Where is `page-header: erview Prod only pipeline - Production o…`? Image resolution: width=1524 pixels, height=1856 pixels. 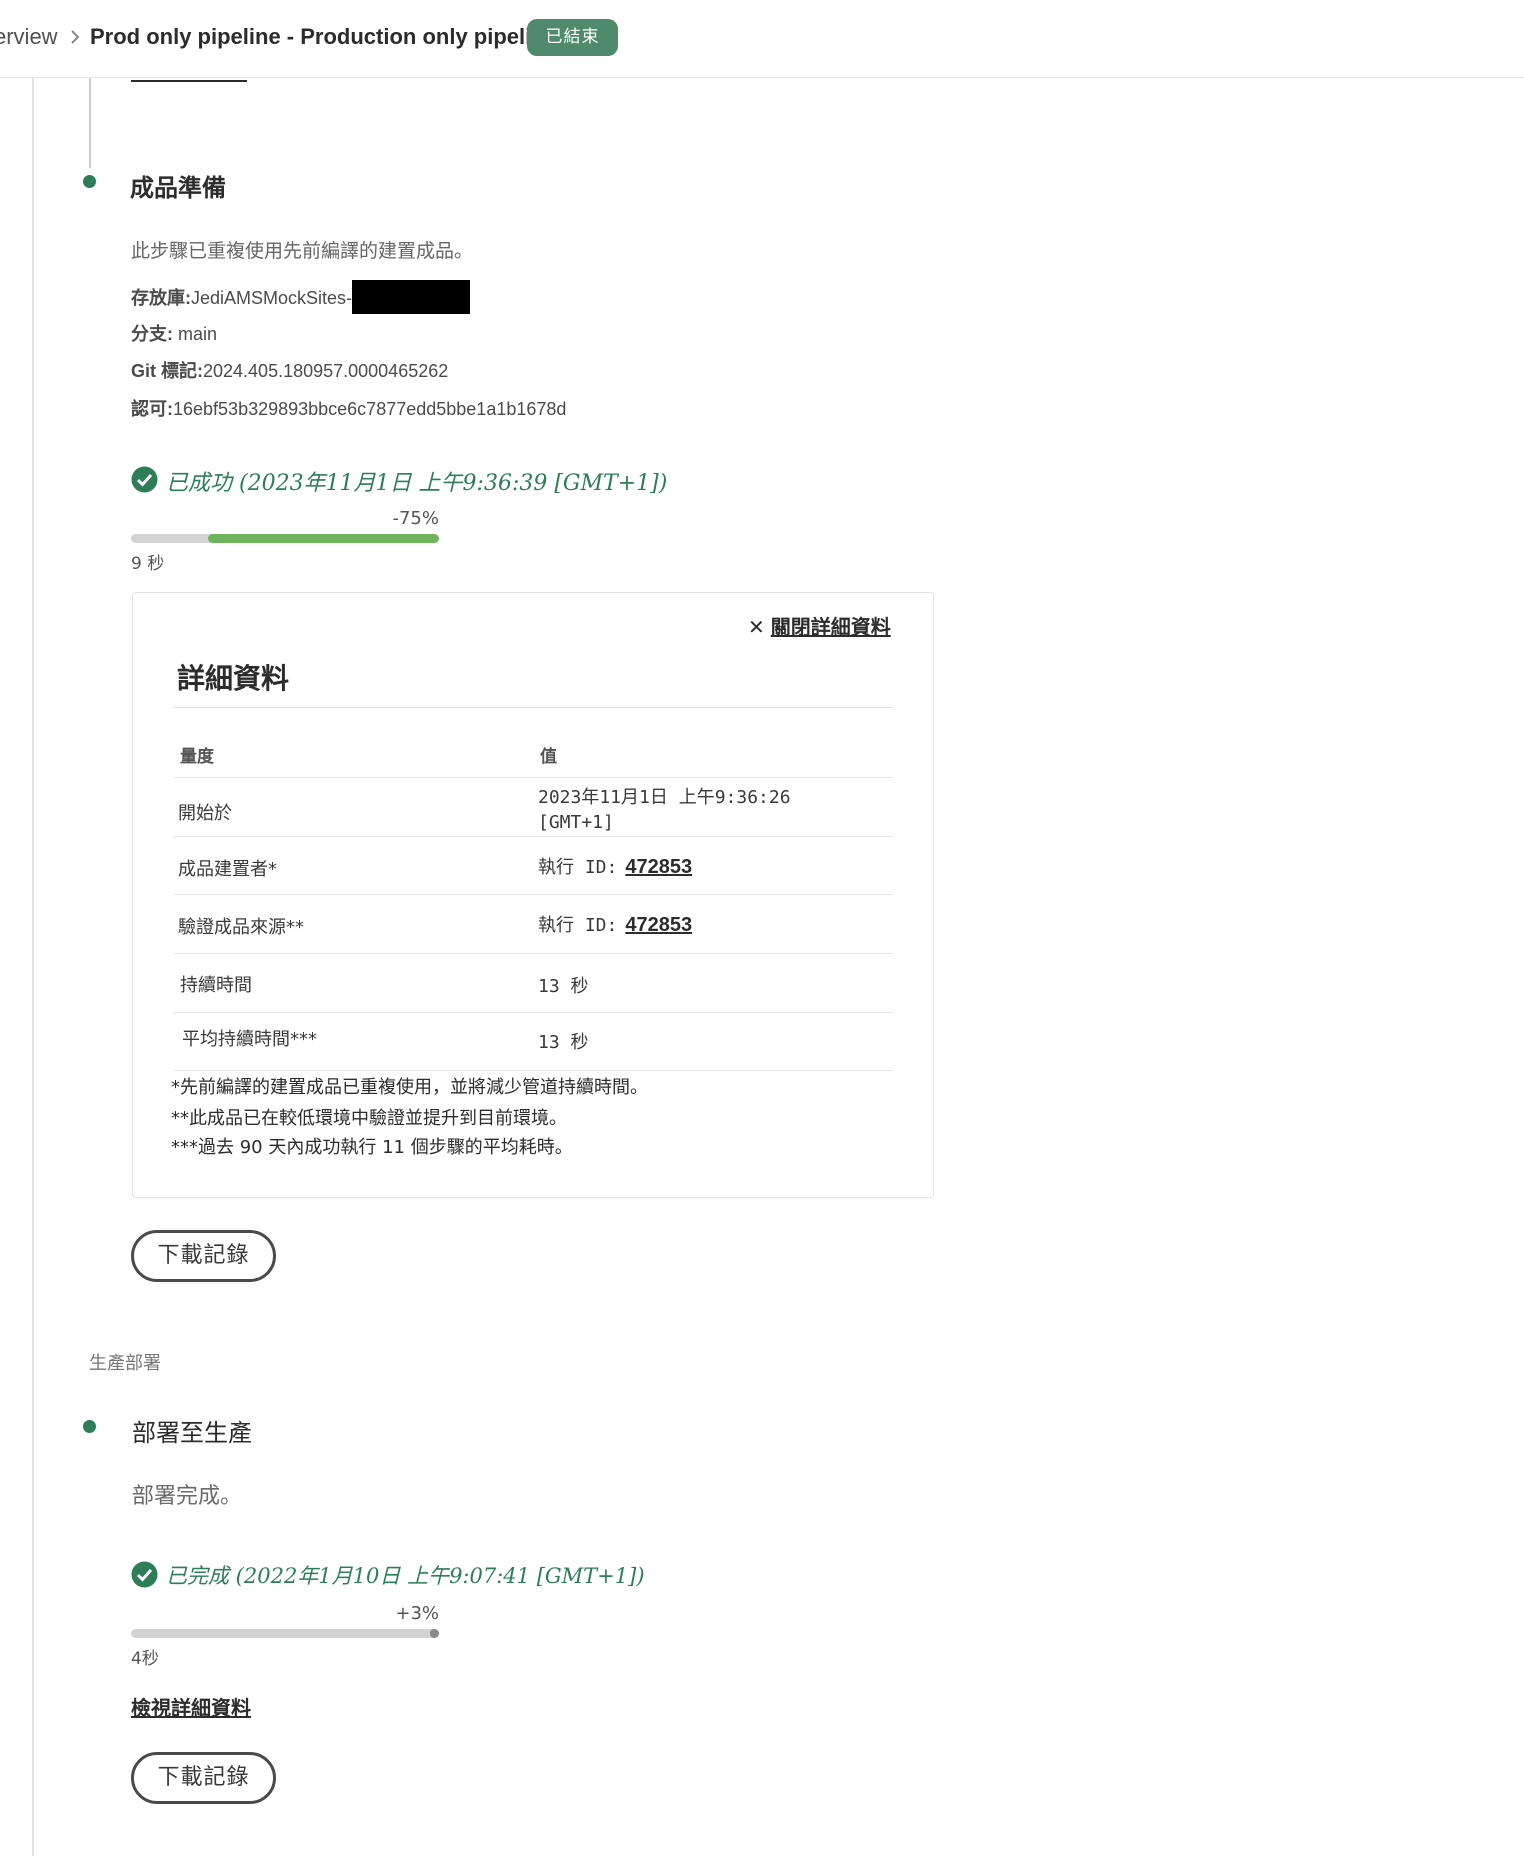 page-header: erview Prod only pipeline - Production o… is located at coordinates (762, 39).